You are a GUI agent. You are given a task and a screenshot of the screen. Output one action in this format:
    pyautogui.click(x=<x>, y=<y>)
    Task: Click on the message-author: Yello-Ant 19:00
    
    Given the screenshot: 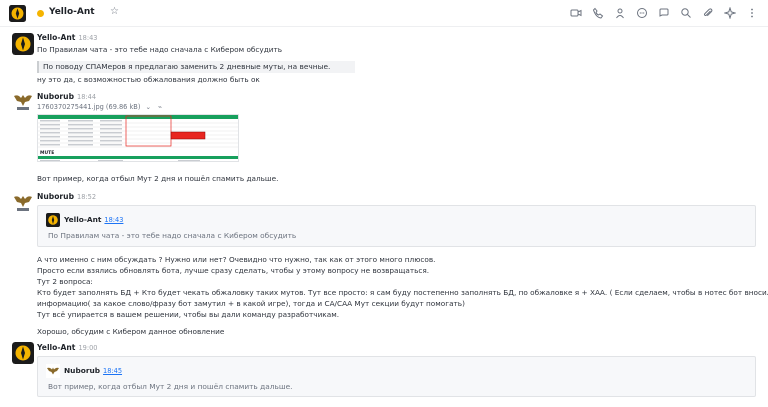 What is the action you would take?
    pyautogui.click(x=67, y=347)
    